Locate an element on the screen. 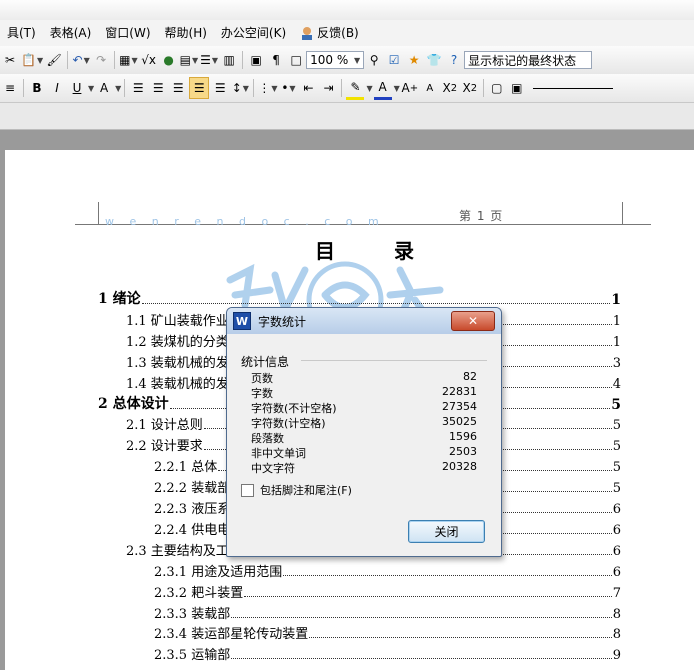  stat-value: 22831 is located at coordinates (459, 391).